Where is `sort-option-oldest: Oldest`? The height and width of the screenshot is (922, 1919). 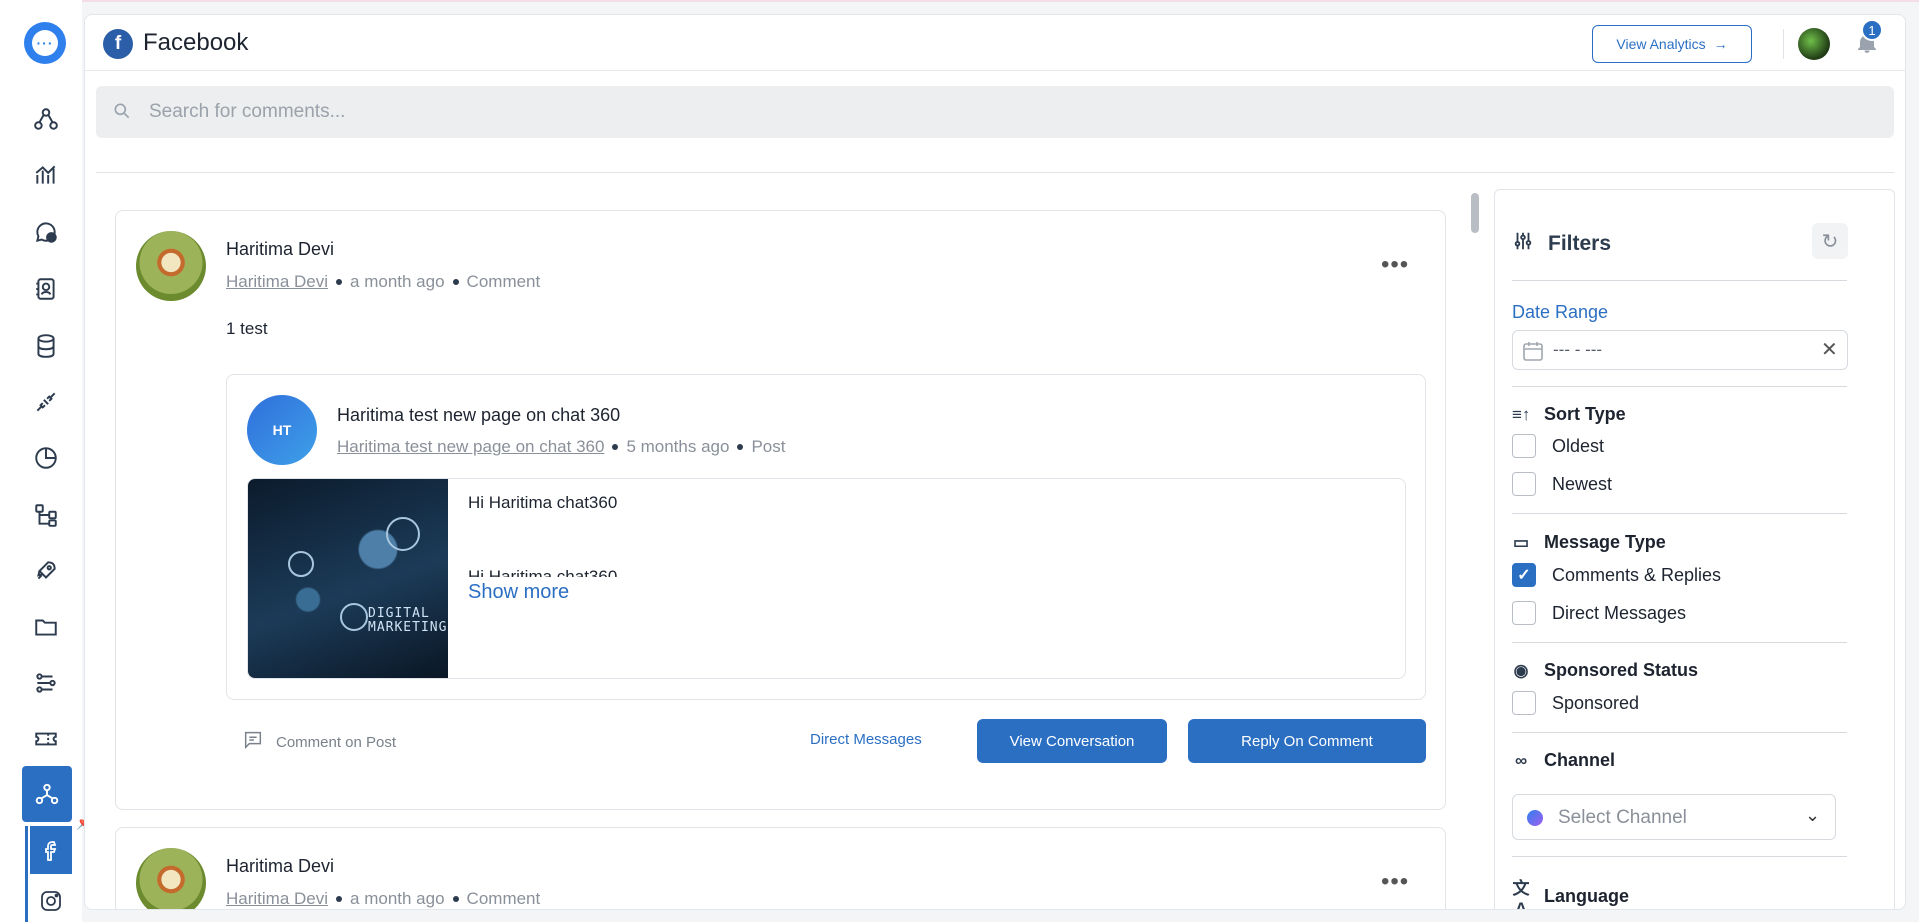 sort-option-oldest: Oldest is located at coordinates (1558, 446).